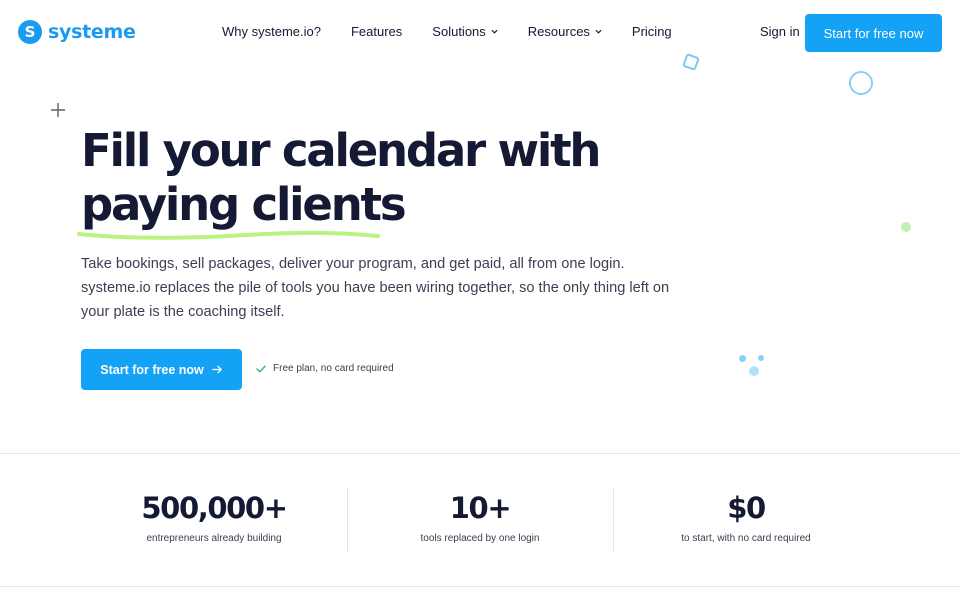  Describe the element at coordinates (480, 538) in the screenshot. I see `stat-label: tools replaced by one login` at that location.